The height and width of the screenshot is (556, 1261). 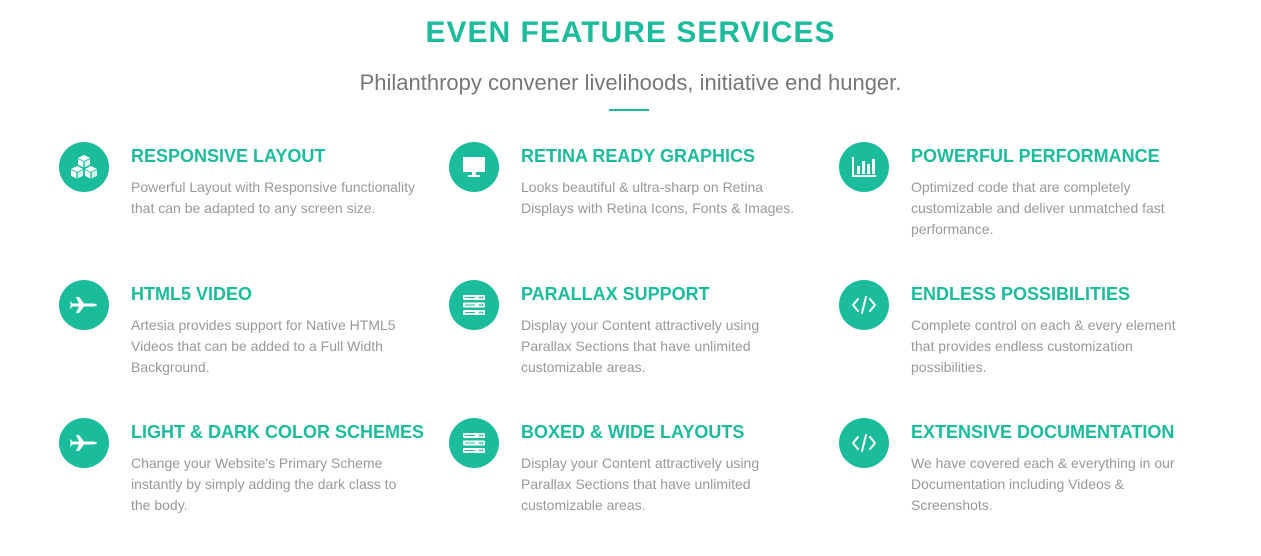 What do you see at coordinates (1035, 156) in the screenshot?
I see `feature-title: POWERFUL PERFORMANCE` at bounding box center [1035, 156].